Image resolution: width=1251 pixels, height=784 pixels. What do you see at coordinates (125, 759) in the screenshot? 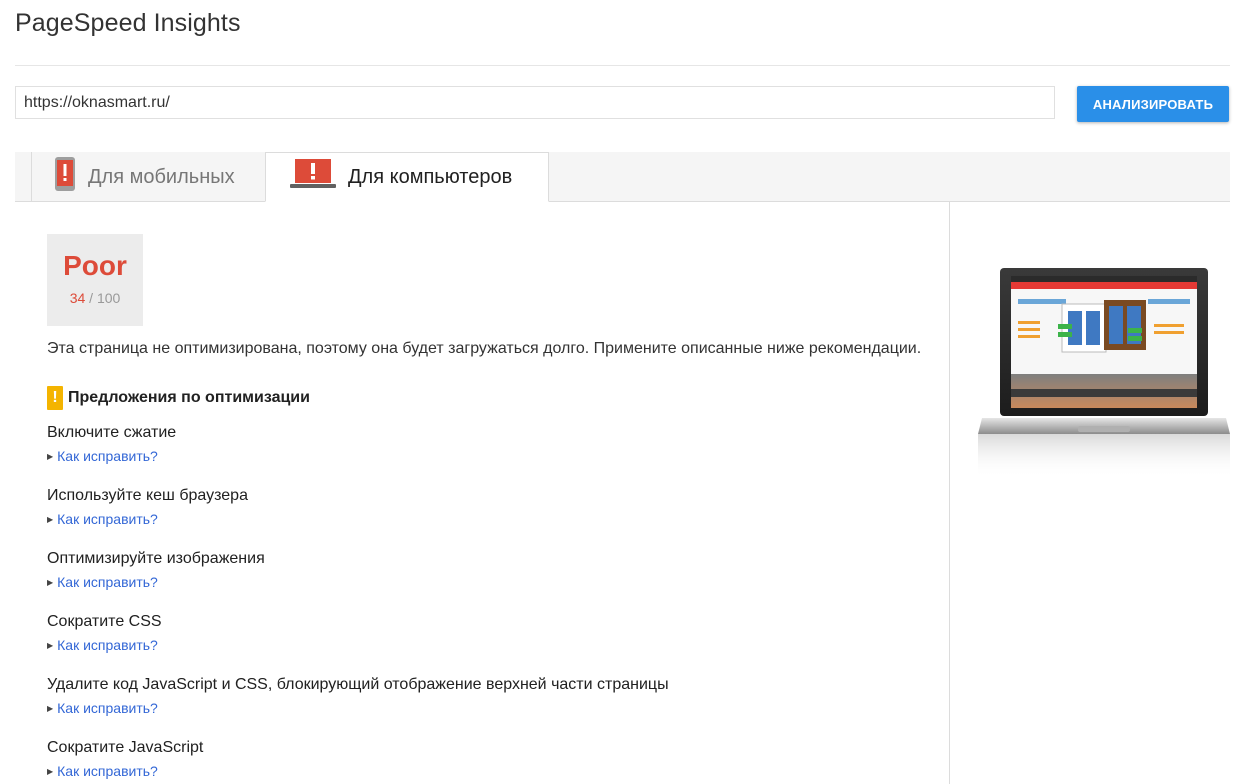
I see `rule-item: Сократите JavaScript ▶ Как исправить?` at bounding box center [125, 759].